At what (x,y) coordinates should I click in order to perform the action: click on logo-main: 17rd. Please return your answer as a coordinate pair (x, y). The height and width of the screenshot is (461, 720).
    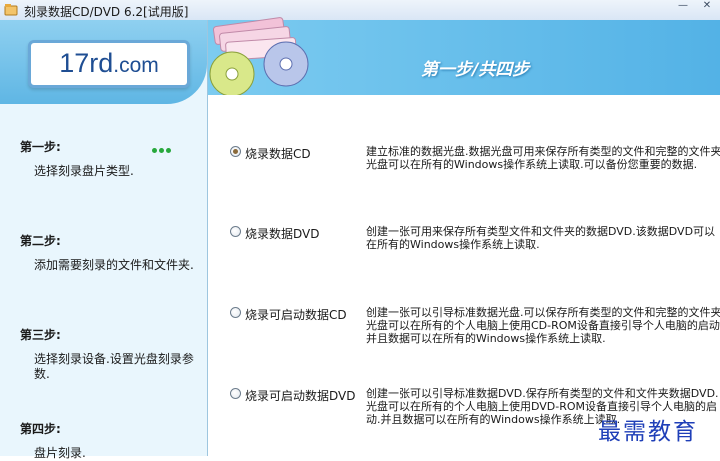
    Looking at the image, I should click on (86, 63).